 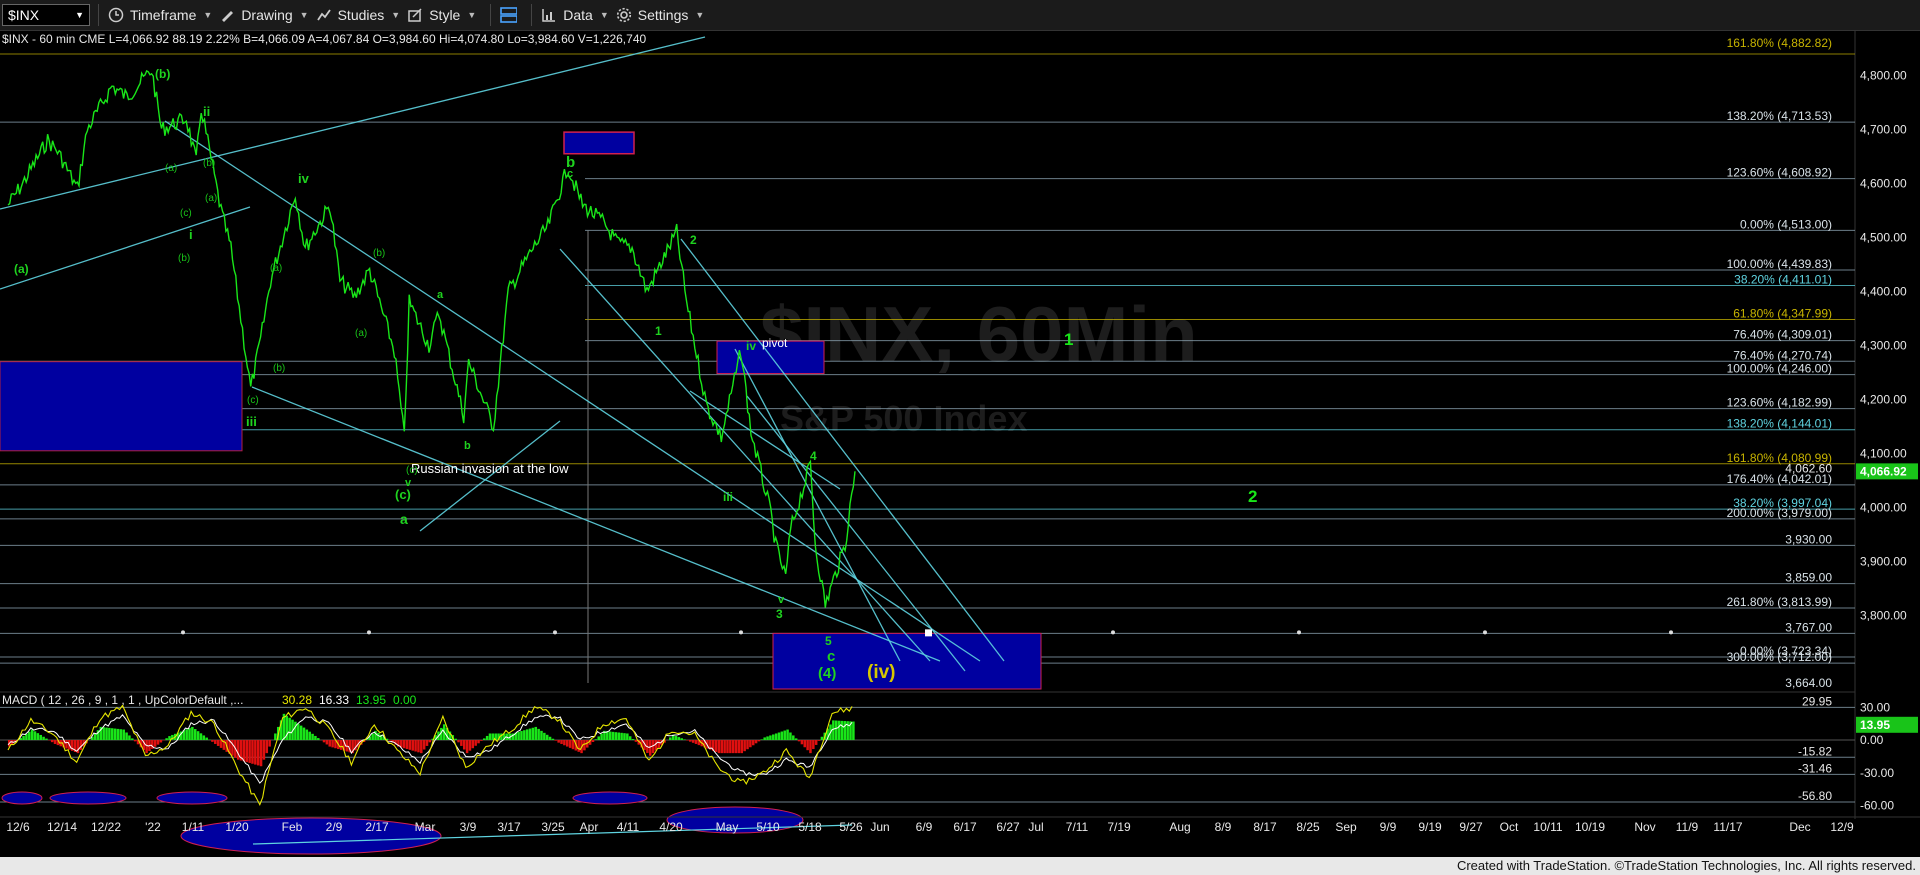 What do you see at coordinates (163, 15) in the screenshot?
I see `timeframe-label: Timeframe` at bounding box center [163, 15].